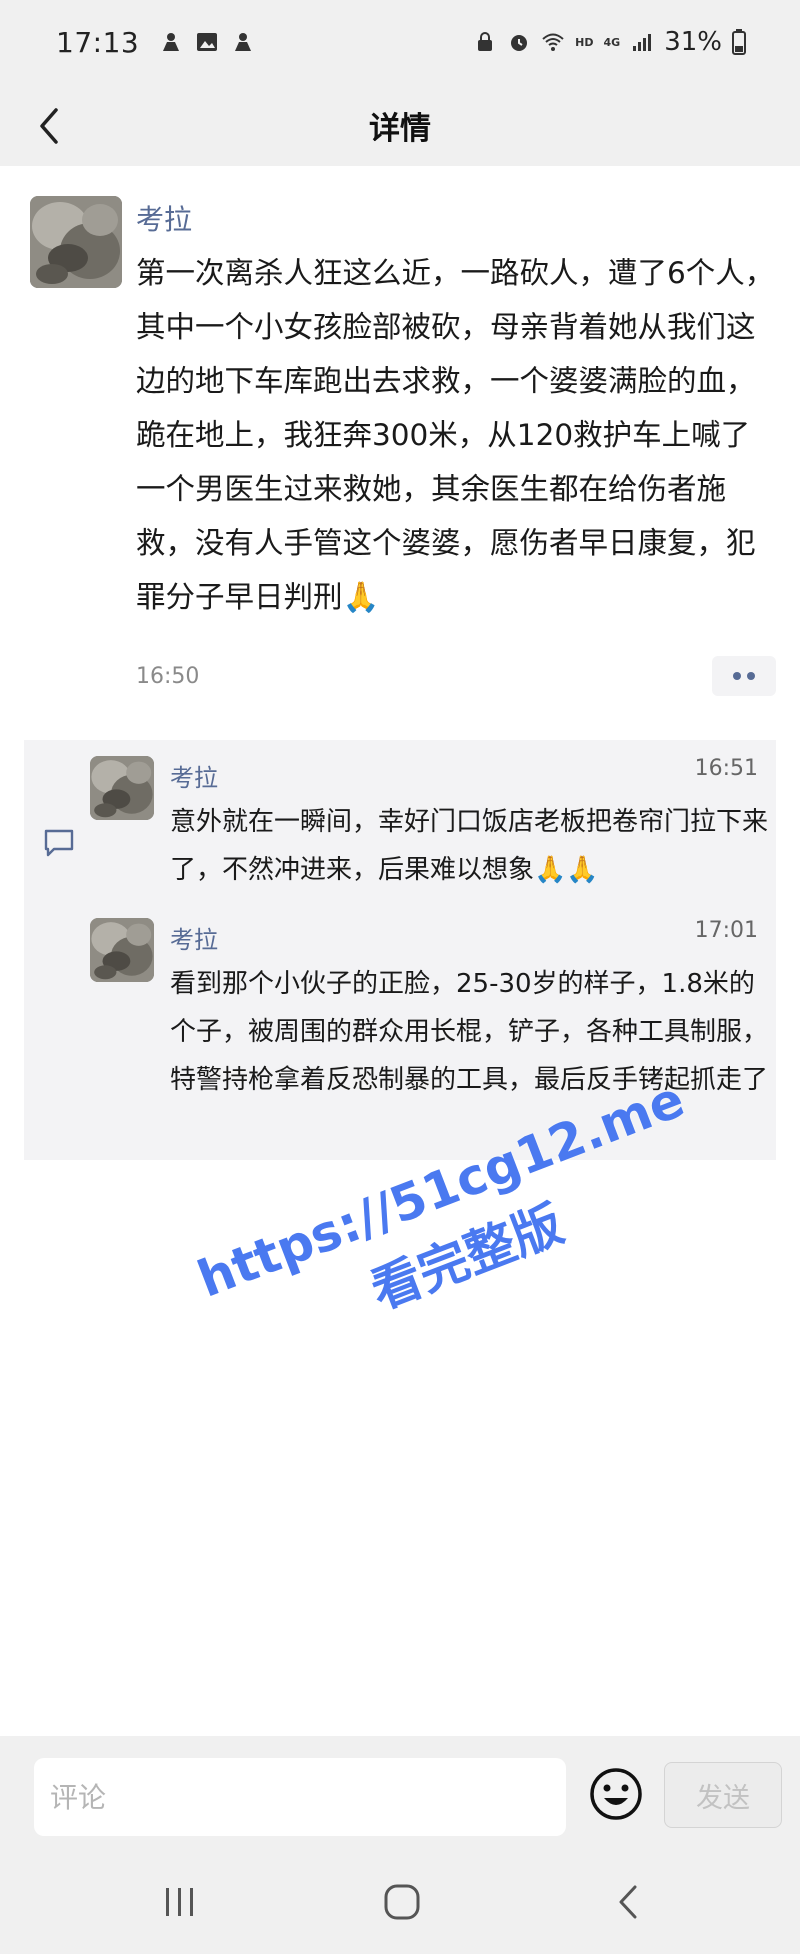  I want to click on lock-icon, so click(485, 41).